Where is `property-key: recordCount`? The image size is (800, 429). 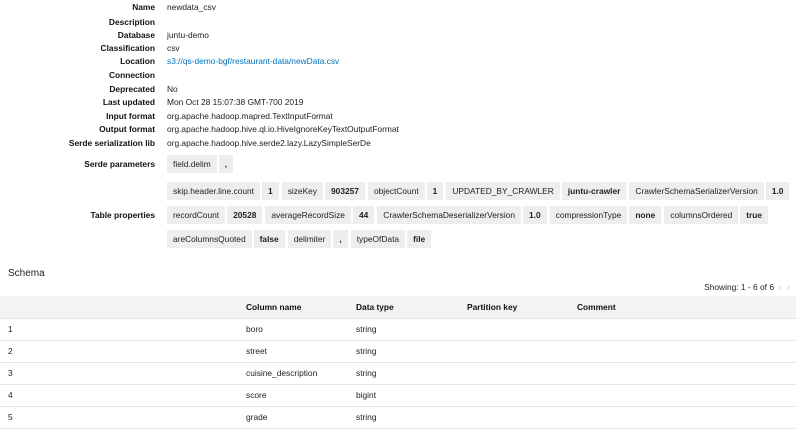
property-key: recordCount is located at coordinates (196, 215).